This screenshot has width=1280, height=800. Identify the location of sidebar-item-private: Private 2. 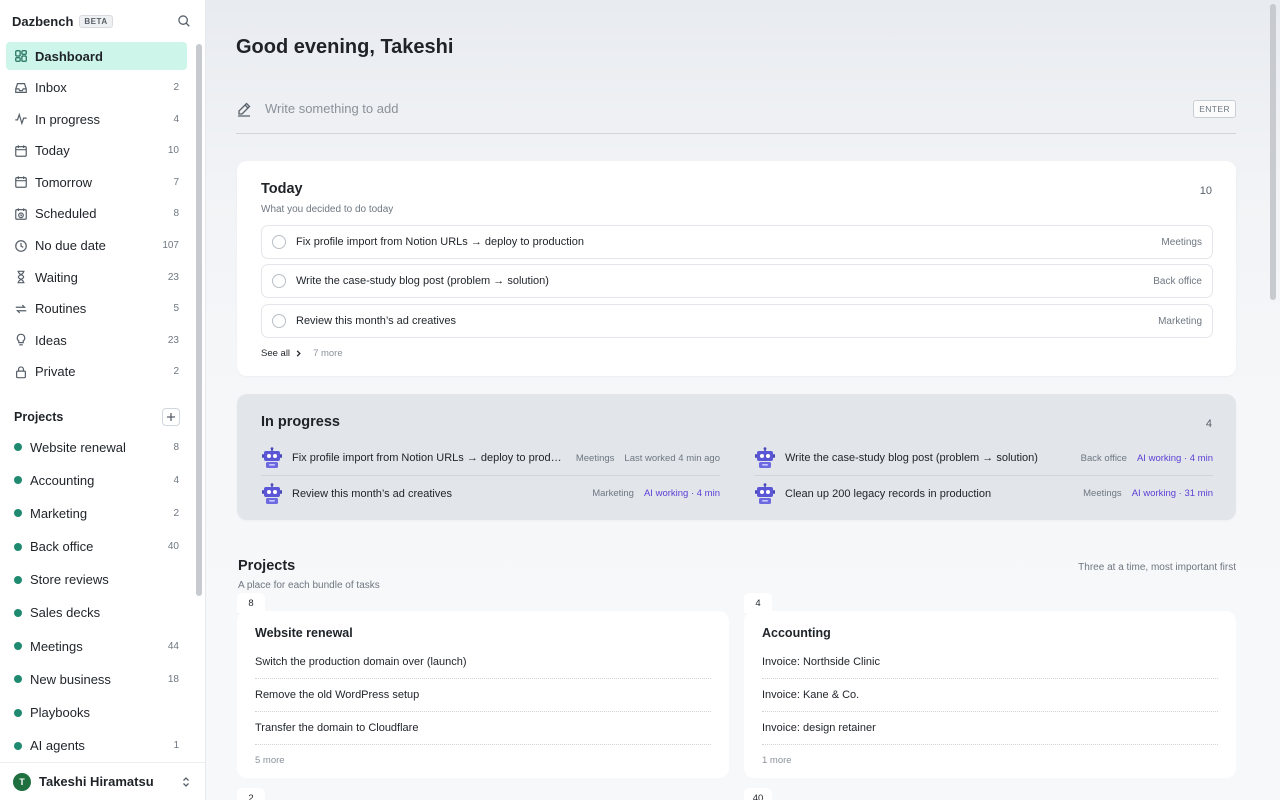
(96, 372).